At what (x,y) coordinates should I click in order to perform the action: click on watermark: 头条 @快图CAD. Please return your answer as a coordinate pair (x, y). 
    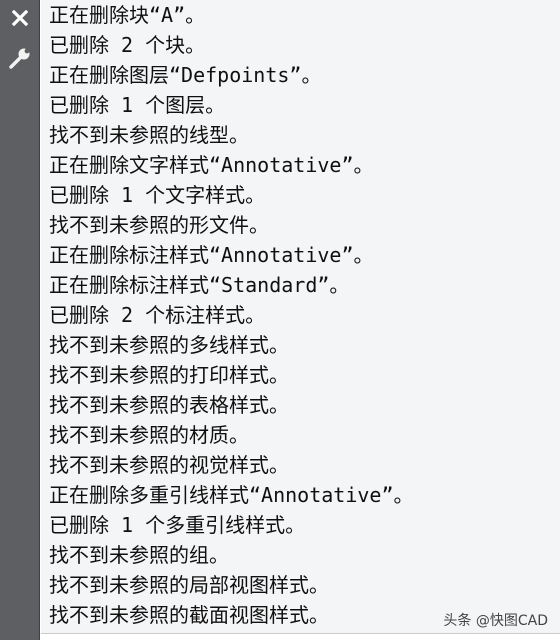
    Looking at the image, I should click on (495, 621).